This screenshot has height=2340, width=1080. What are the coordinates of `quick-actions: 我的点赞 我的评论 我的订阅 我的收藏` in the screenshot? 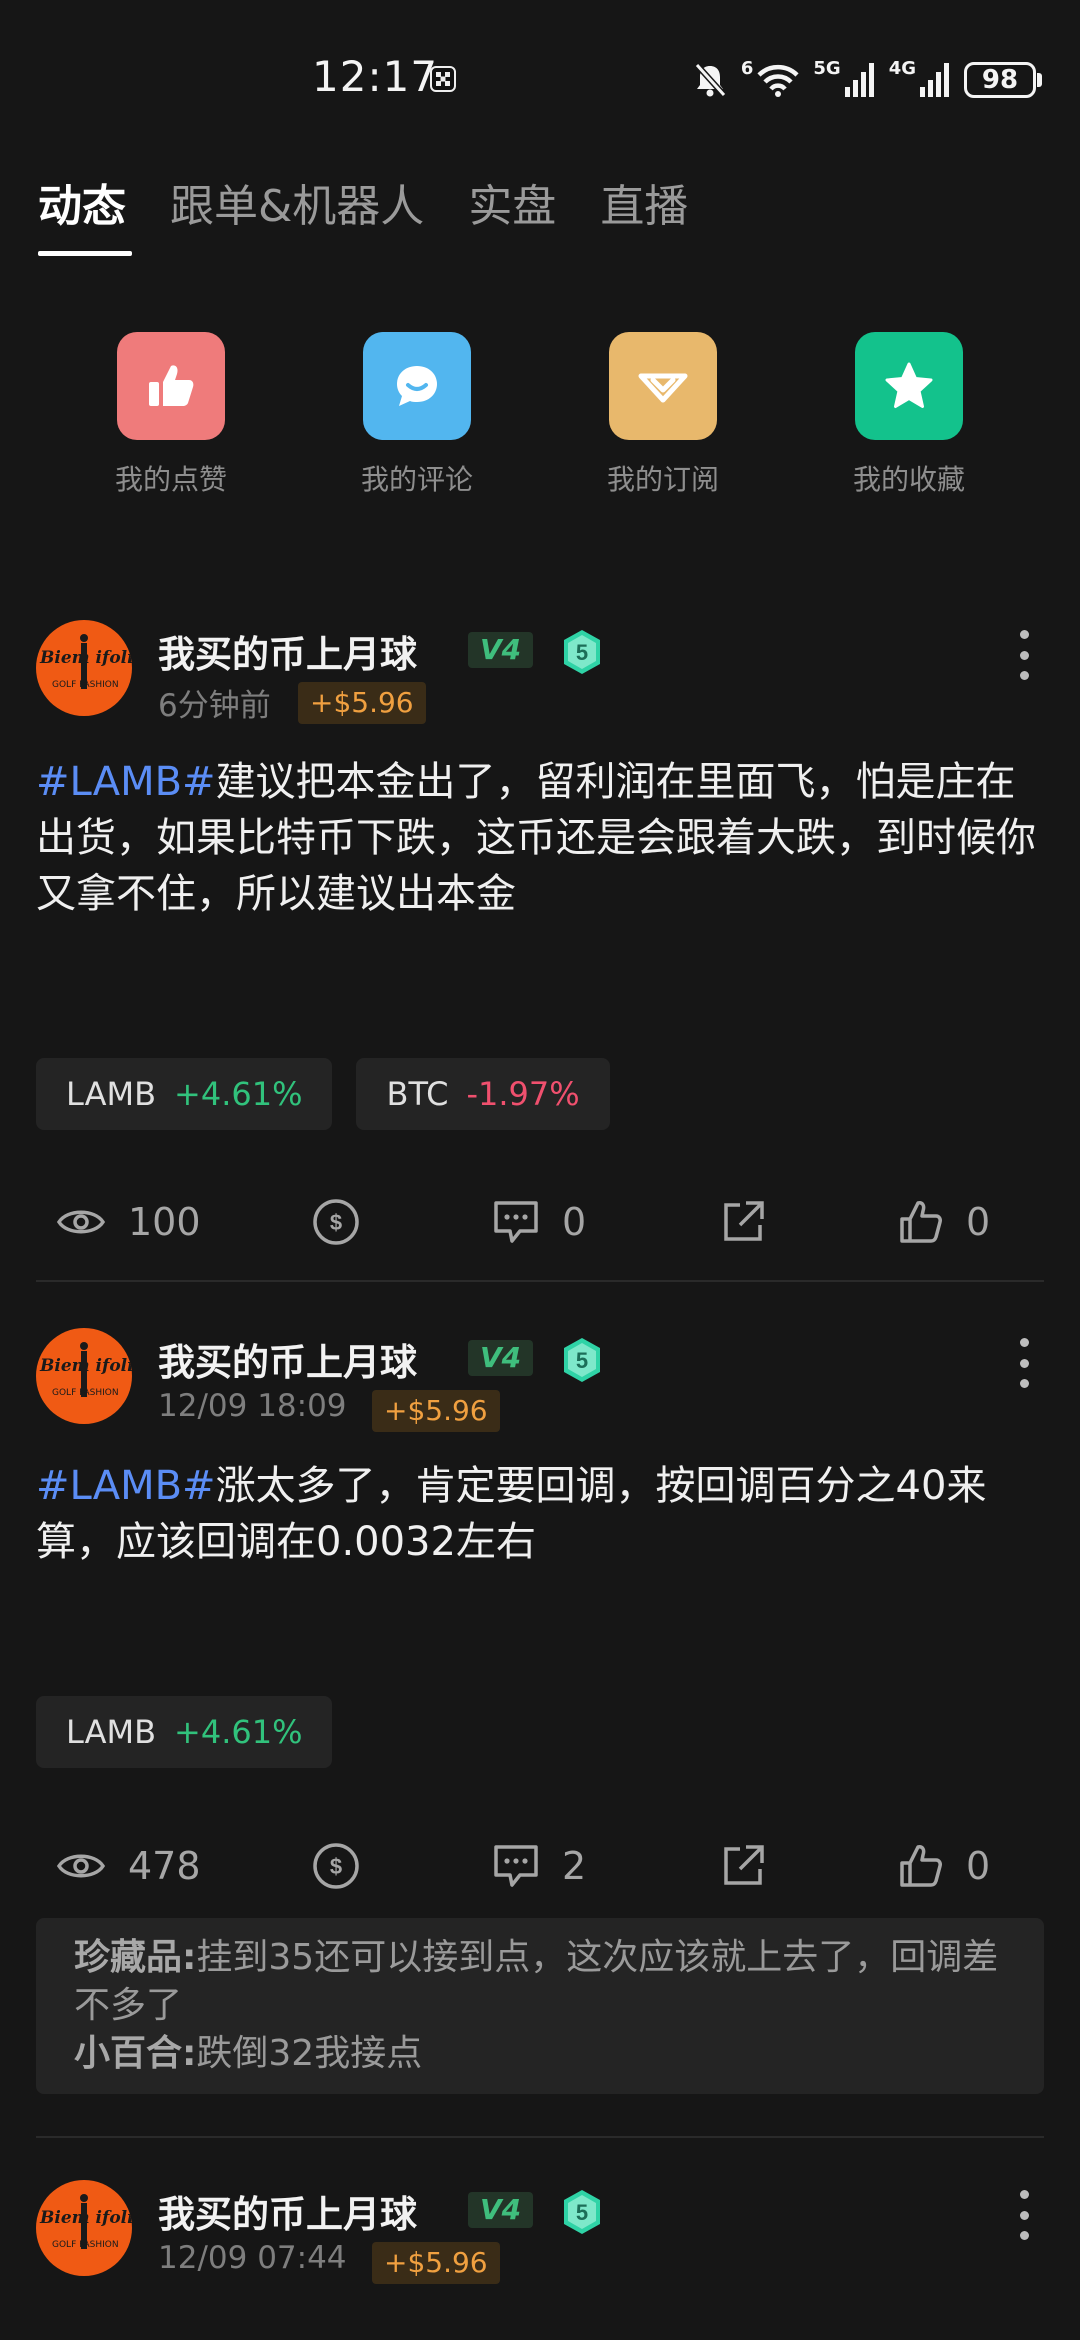 It's located at (540, 415).